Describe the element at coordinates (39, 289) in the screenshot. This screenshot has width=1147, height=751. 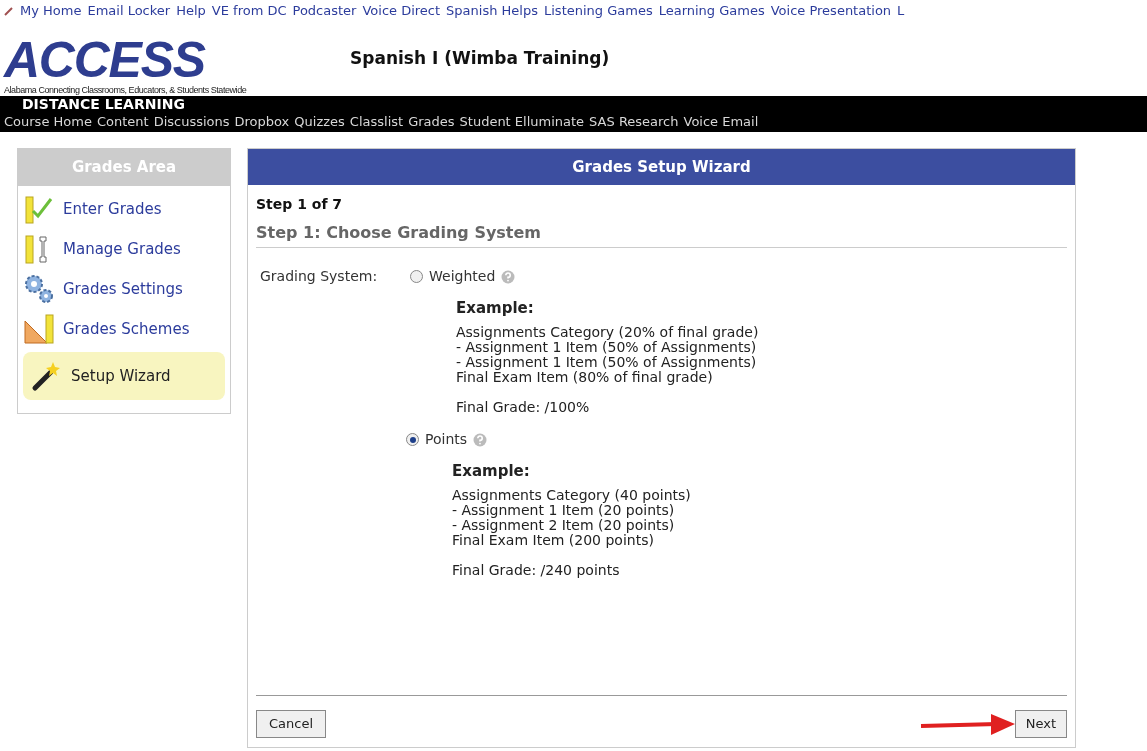
I see `gears-icon` at that location.